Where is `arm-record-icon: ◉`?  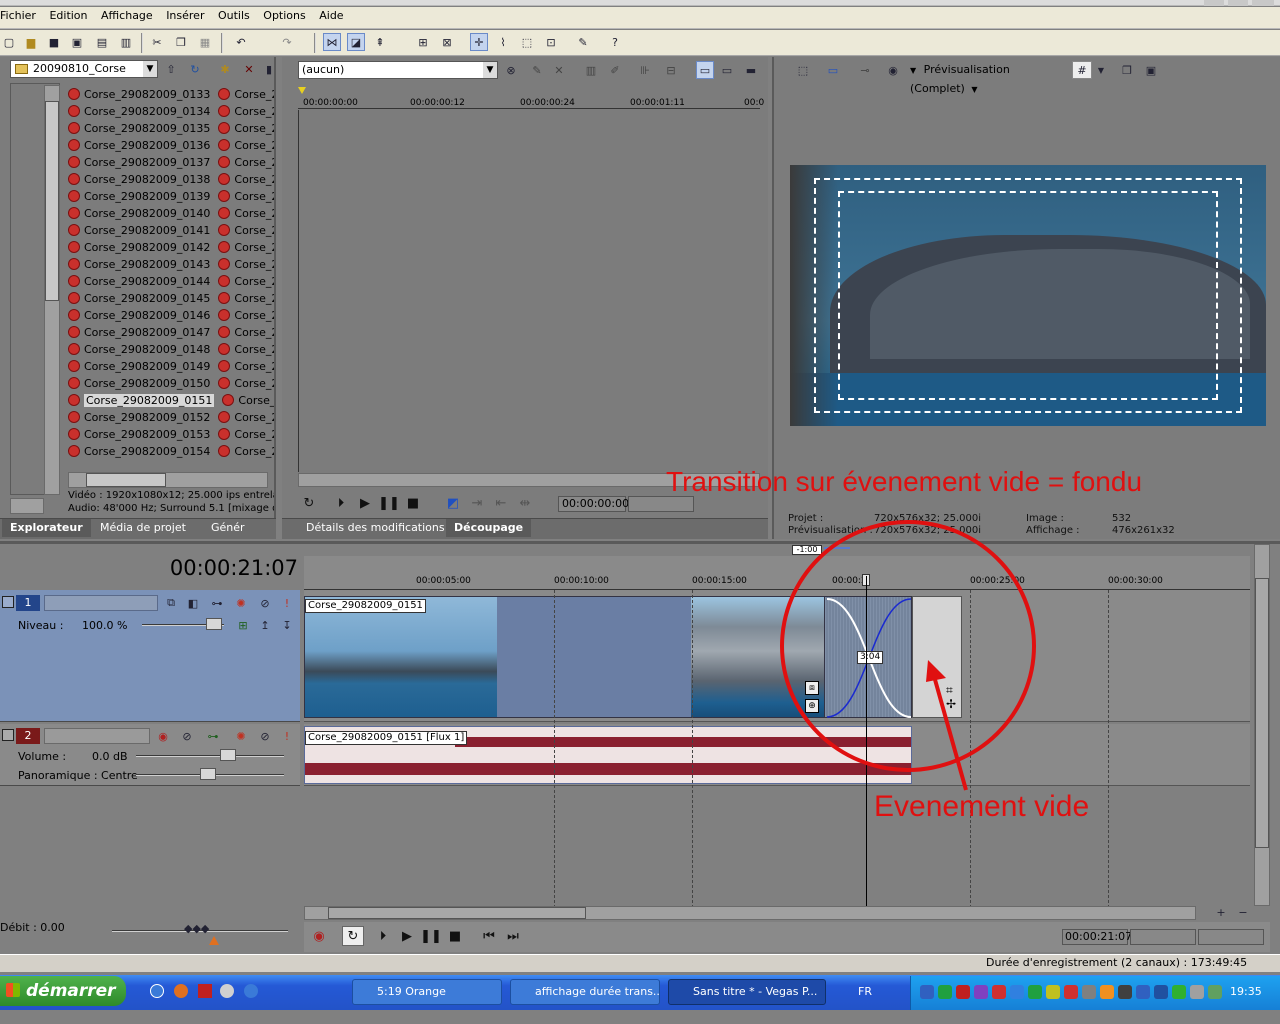
arm-record-icon: ◉ is located at coordinates (163, 736).